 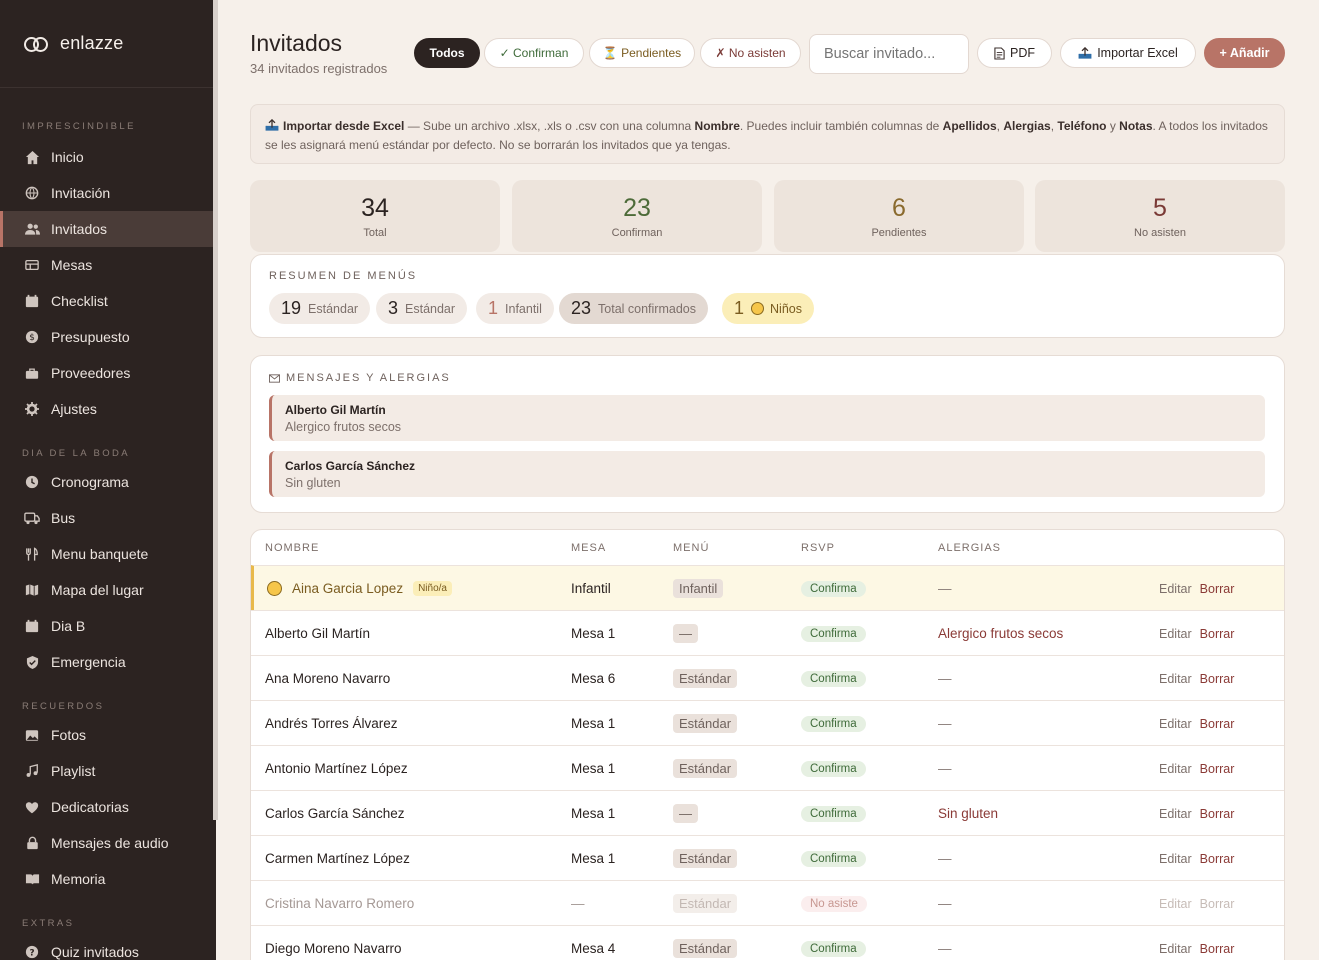 I want to click on menu-pill: 1 Infantil, so click(x=515, y=308).